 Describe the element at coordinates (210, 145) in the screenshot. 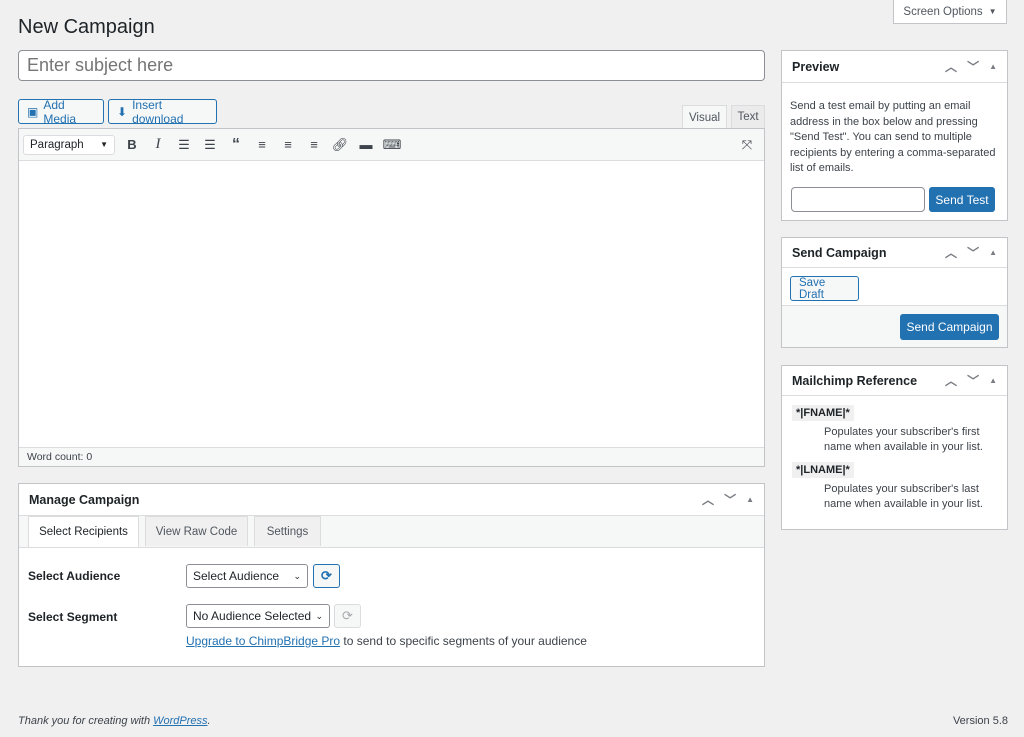

I see `numbered-list-icon: ☰` at that location.